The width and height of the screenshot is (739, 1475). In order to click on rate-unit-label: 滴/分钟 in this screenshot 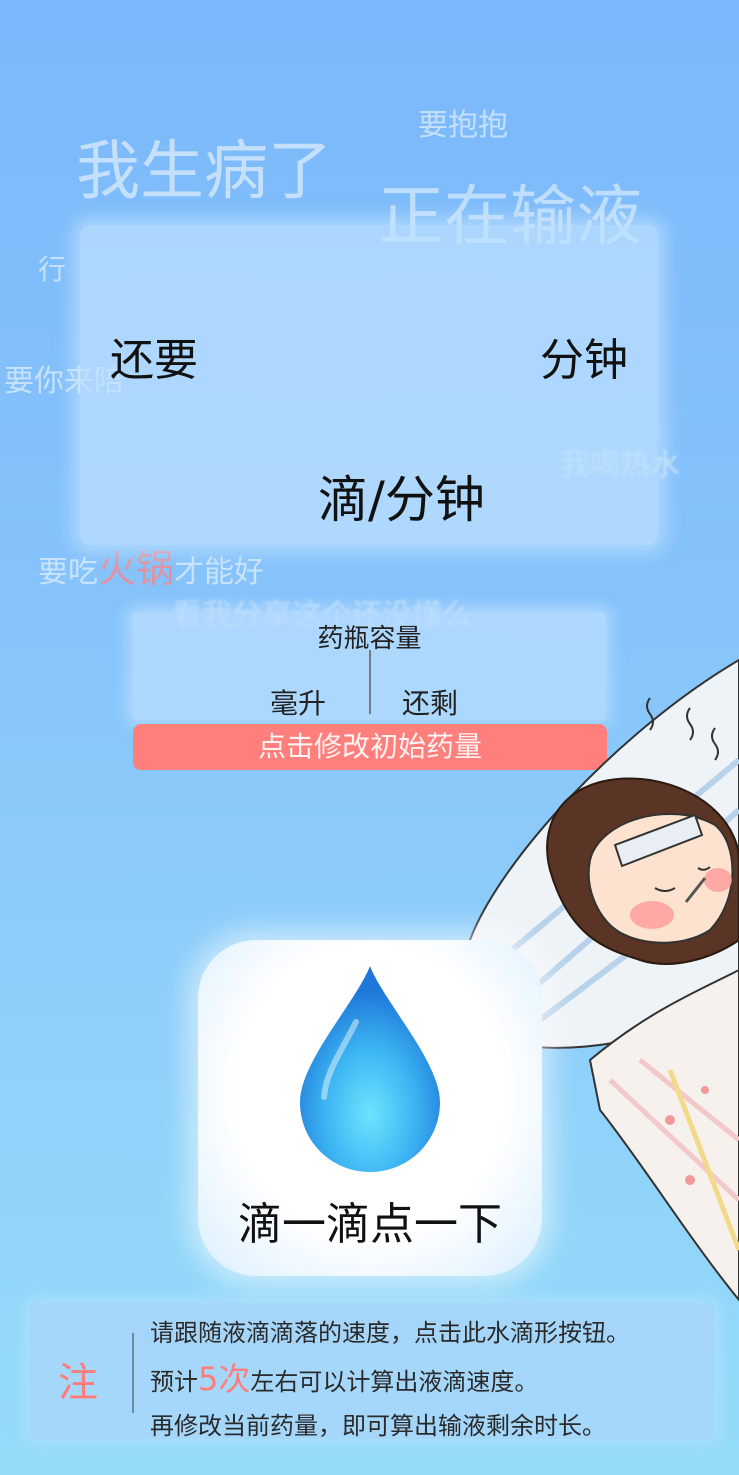, I will do `click(401, 500)`.